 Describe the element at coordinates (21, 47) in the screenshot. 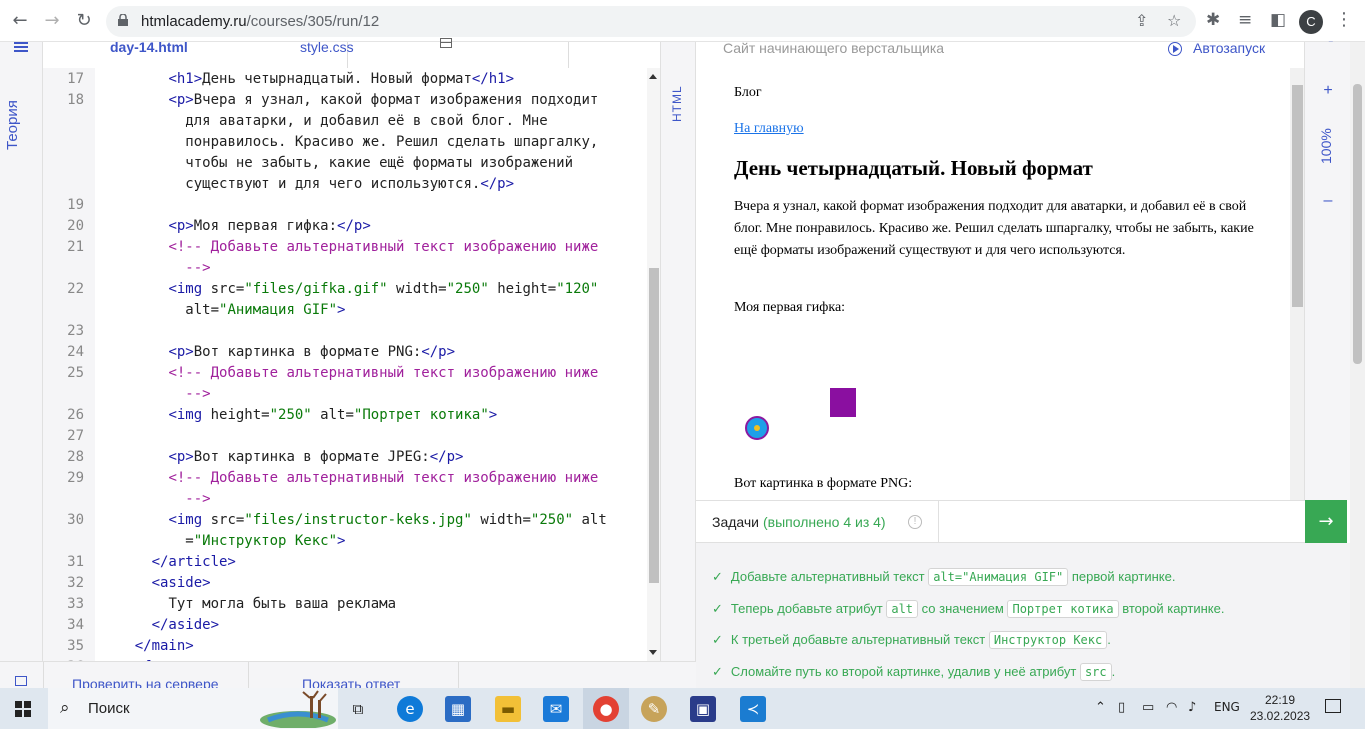

I see `hamburger-menu-icon` at that location.